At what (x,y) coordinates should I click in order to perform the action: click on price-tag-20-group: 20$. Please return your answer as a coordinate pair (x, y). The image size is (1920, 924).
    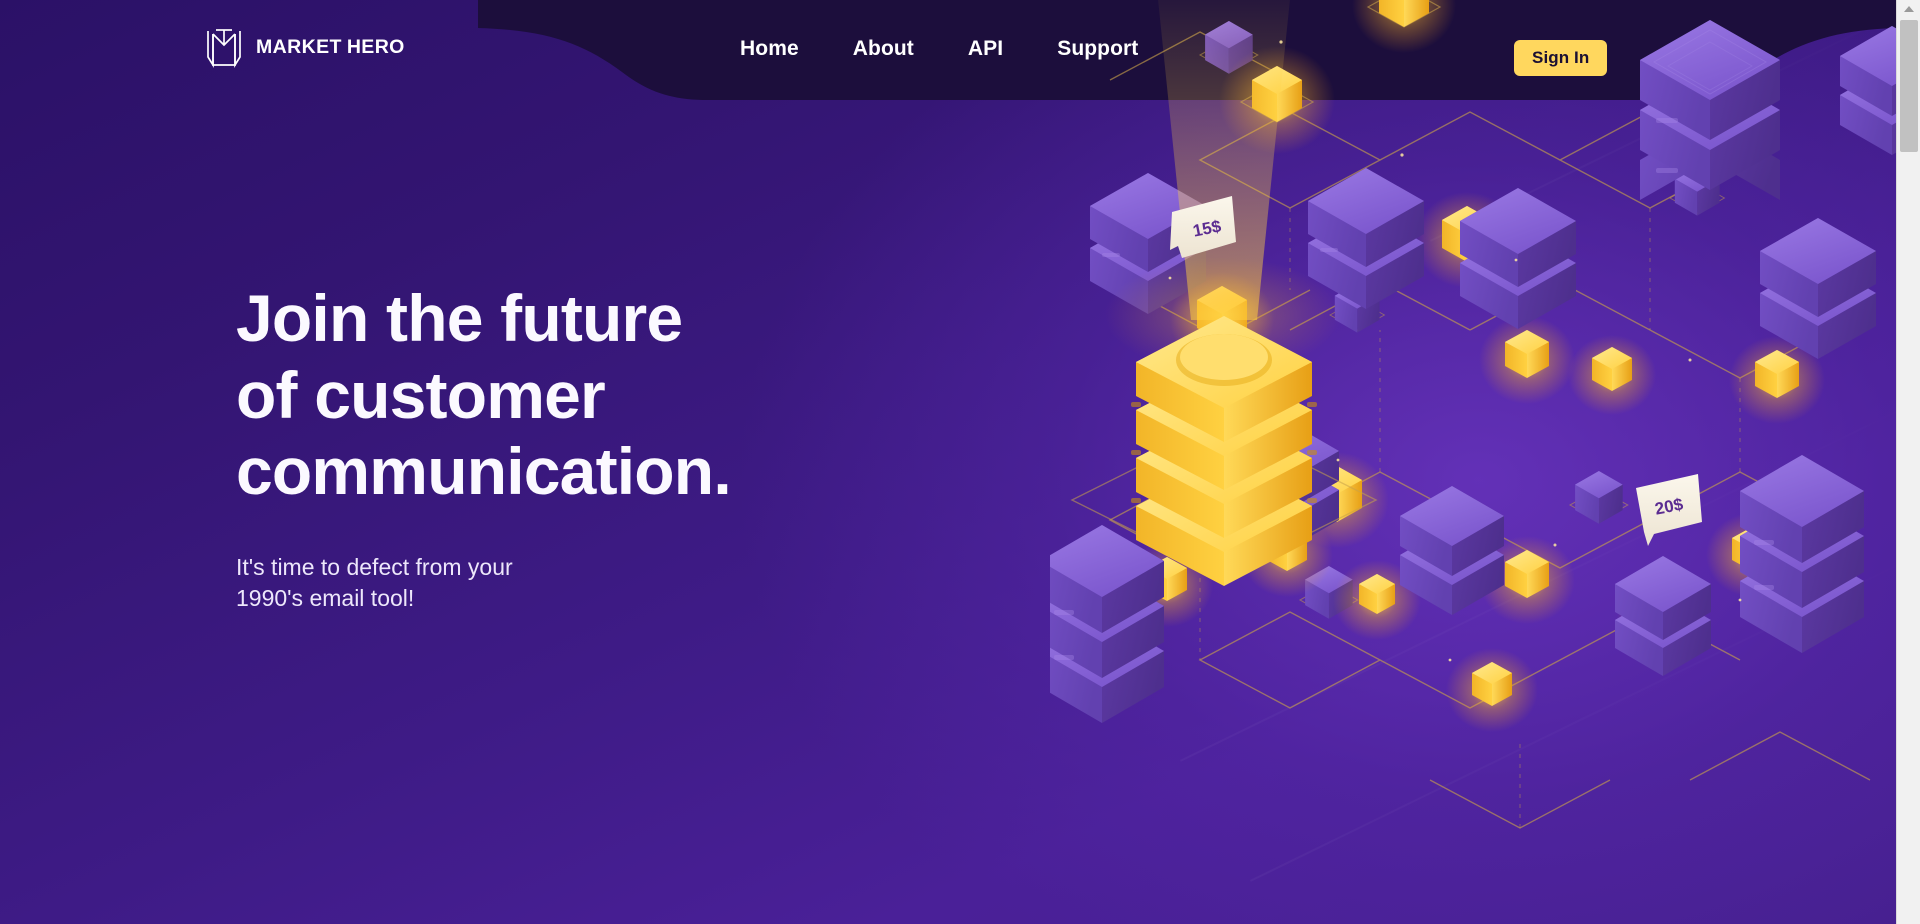
    Looking at the image, I should click on (1669, 510).